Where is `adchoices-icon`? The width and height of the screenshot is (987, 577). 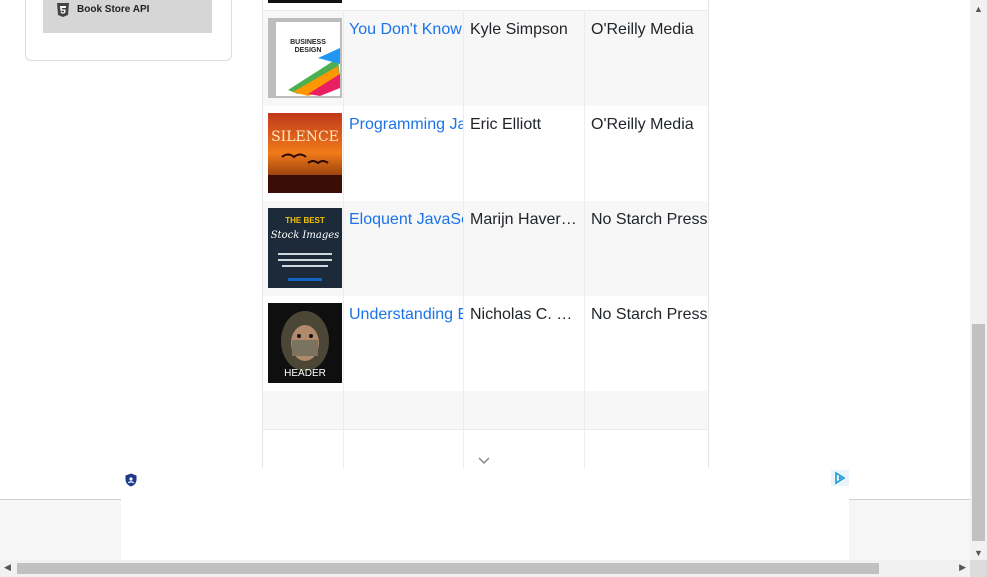
adchoices-icon is located at coordinates (840, 478).